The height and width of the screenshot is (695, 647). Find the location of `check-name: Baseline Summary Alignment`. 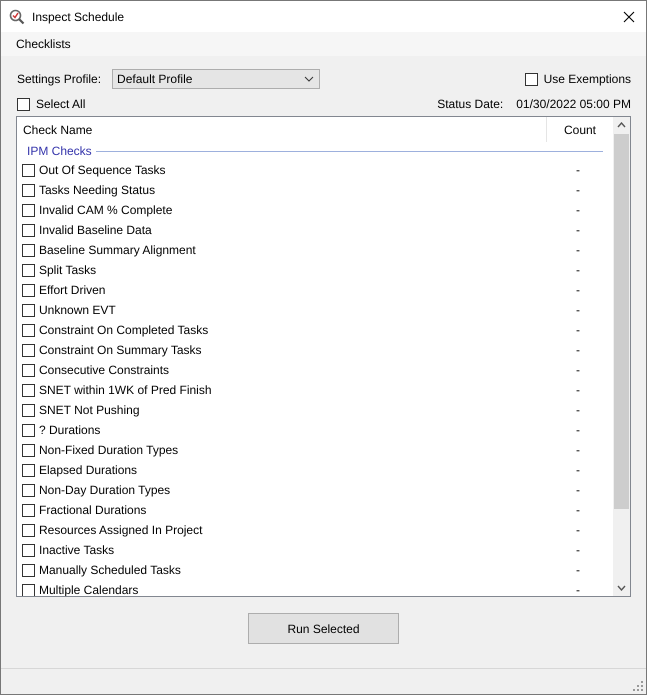

check-name: Baseline Summary Alignment is located at coordinates (118, 250).